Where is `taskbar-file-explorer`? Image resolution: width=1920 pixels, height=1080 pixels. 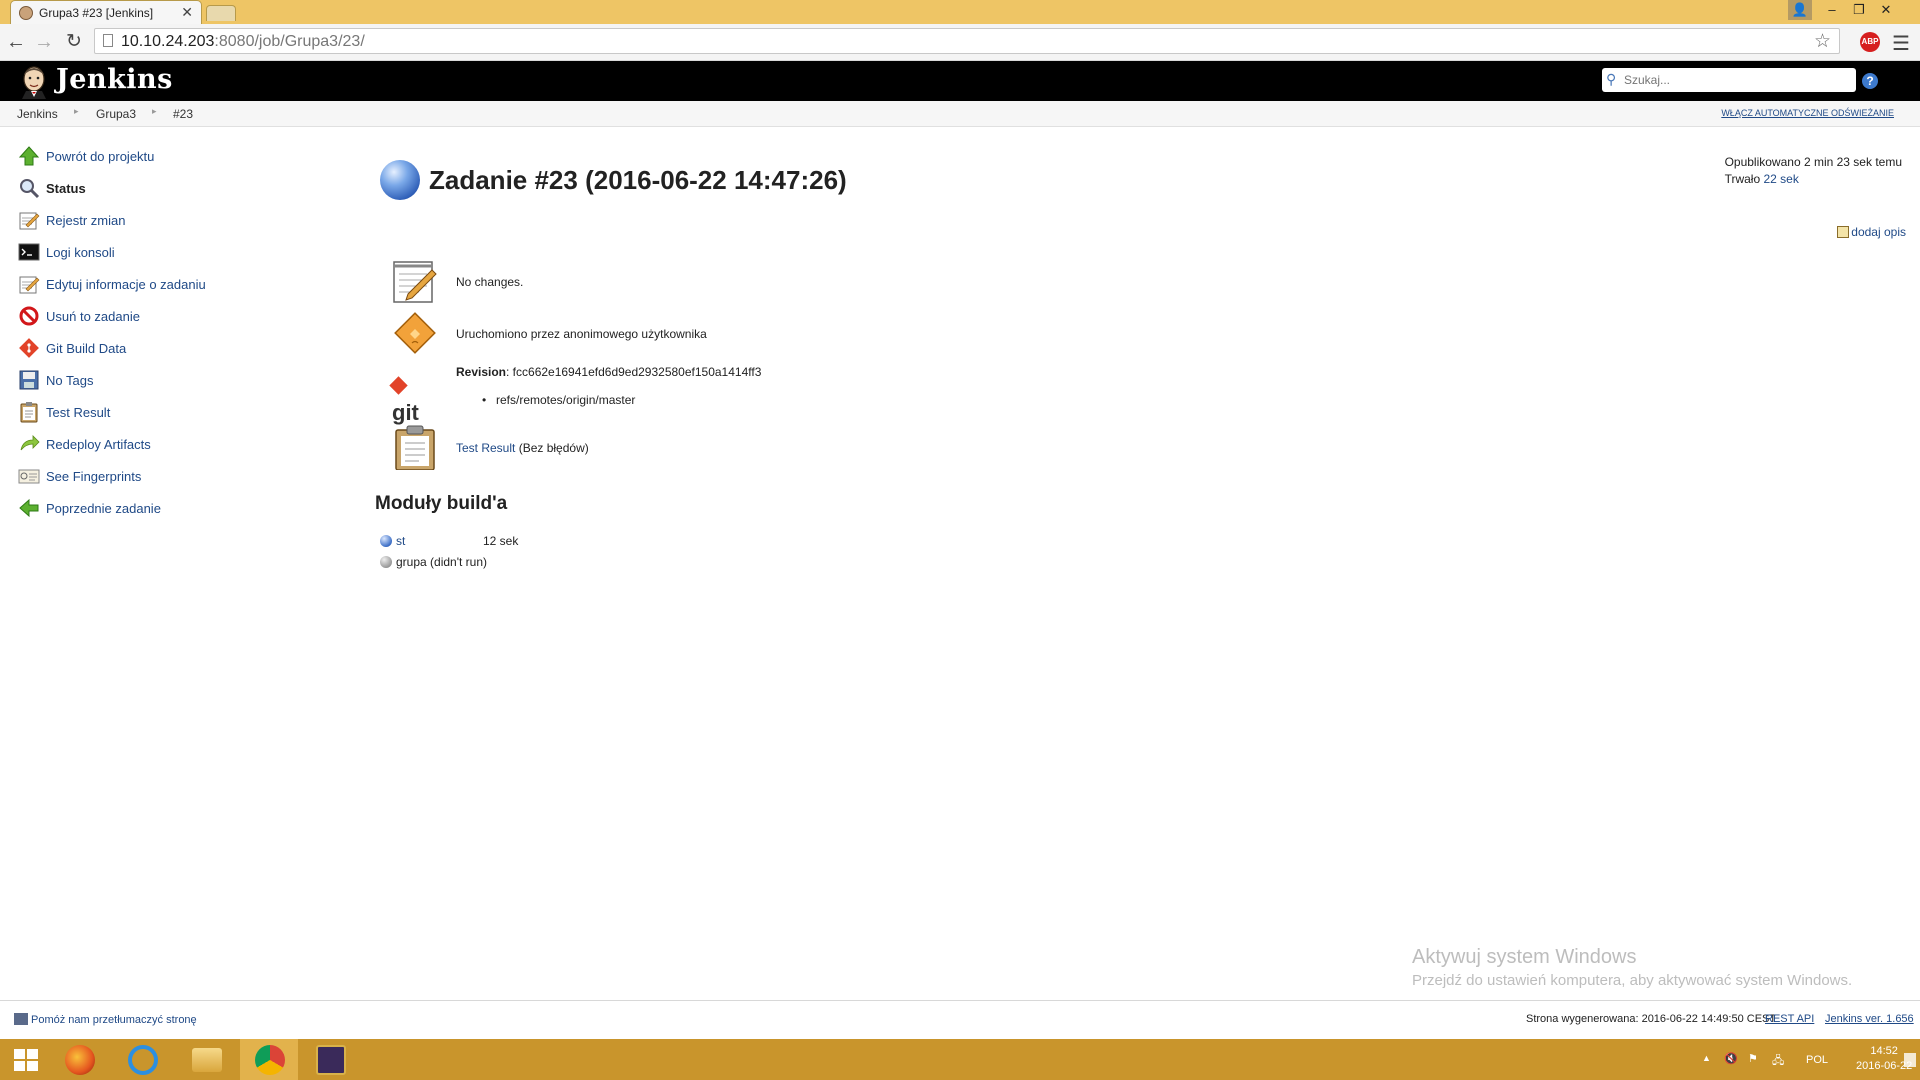 taskbar-file-explorer is located at coordinates (206, 1059).